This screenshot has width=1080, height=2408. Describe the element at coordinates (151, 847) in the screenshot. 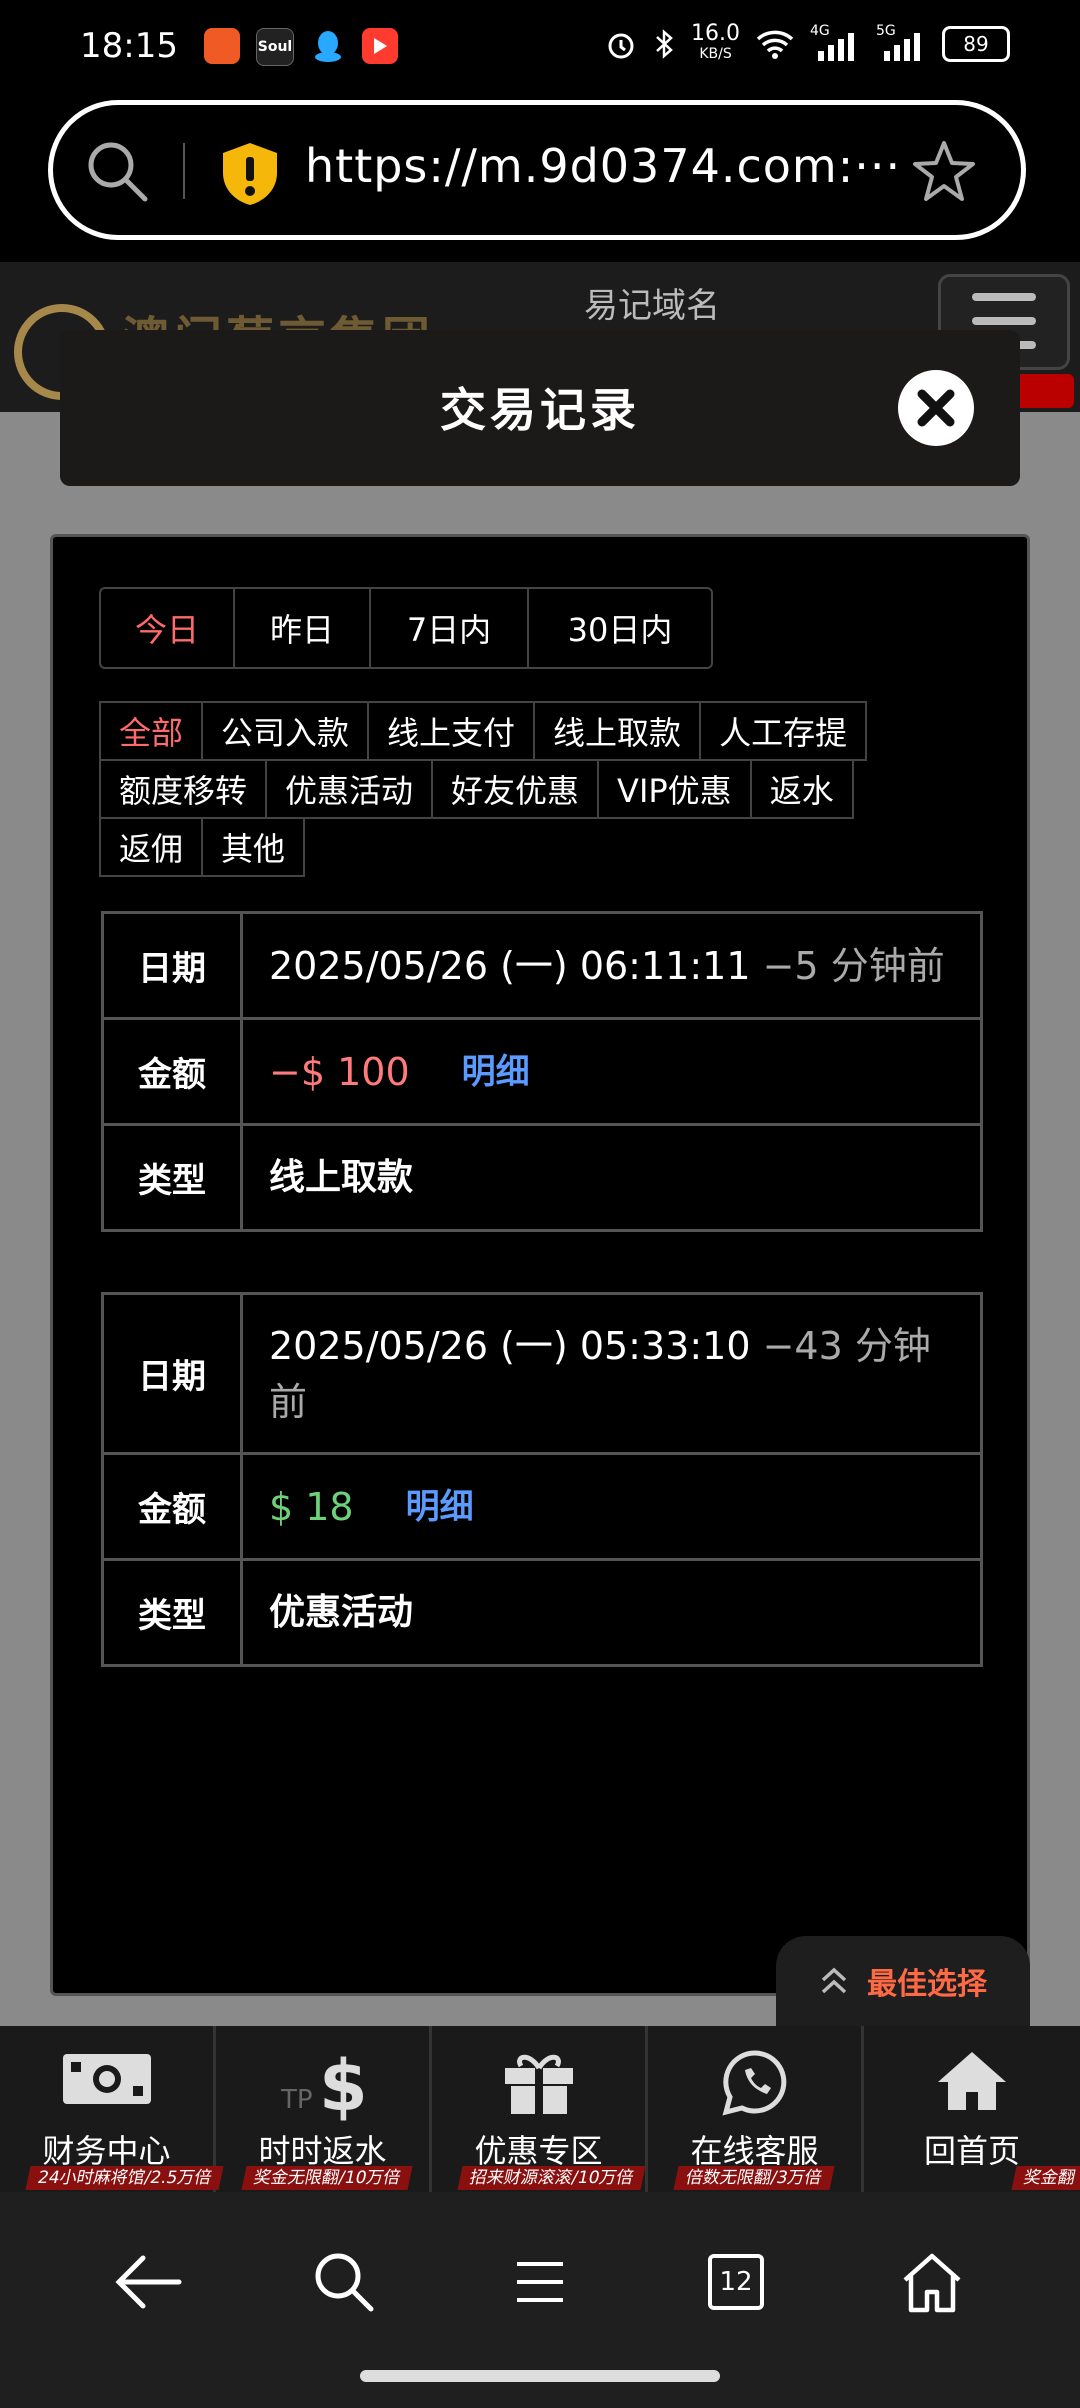

I see `category-commission: 返佣` at that location.